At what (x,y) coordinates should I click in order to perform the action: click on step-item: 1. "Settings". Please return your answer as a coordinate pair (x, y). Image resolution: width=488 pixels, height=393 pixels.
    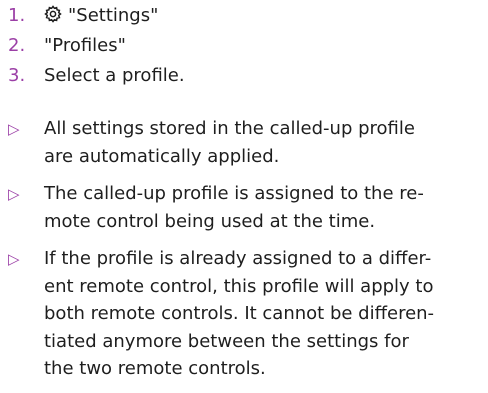
    Looking at the image, I should click on (243, 16).